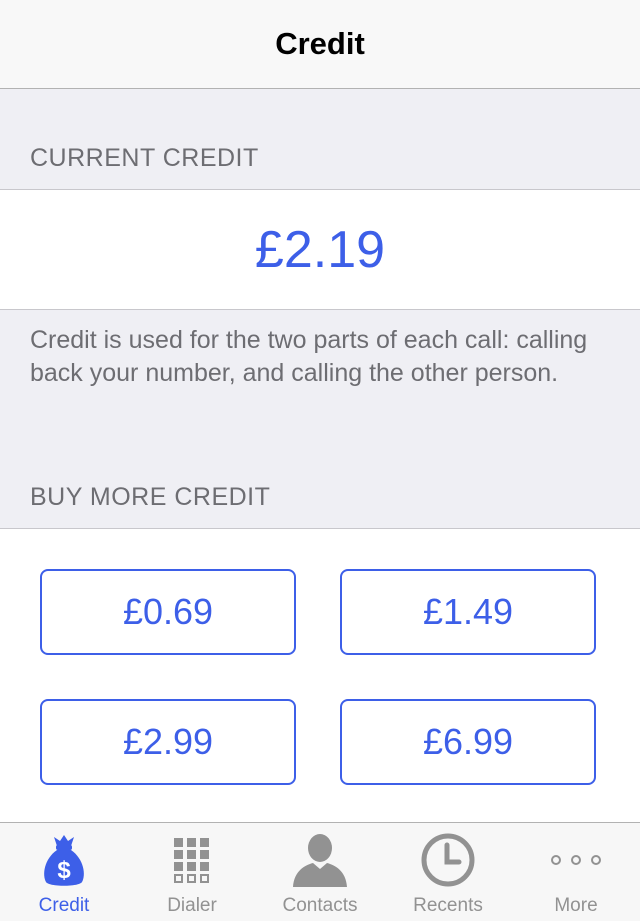 The width and height of the screenshot is (640, 921). What do you see at coordinates (192, 905) in the screenshot?
I see `tab-label: Dialer` at bounding box center [192, 905].